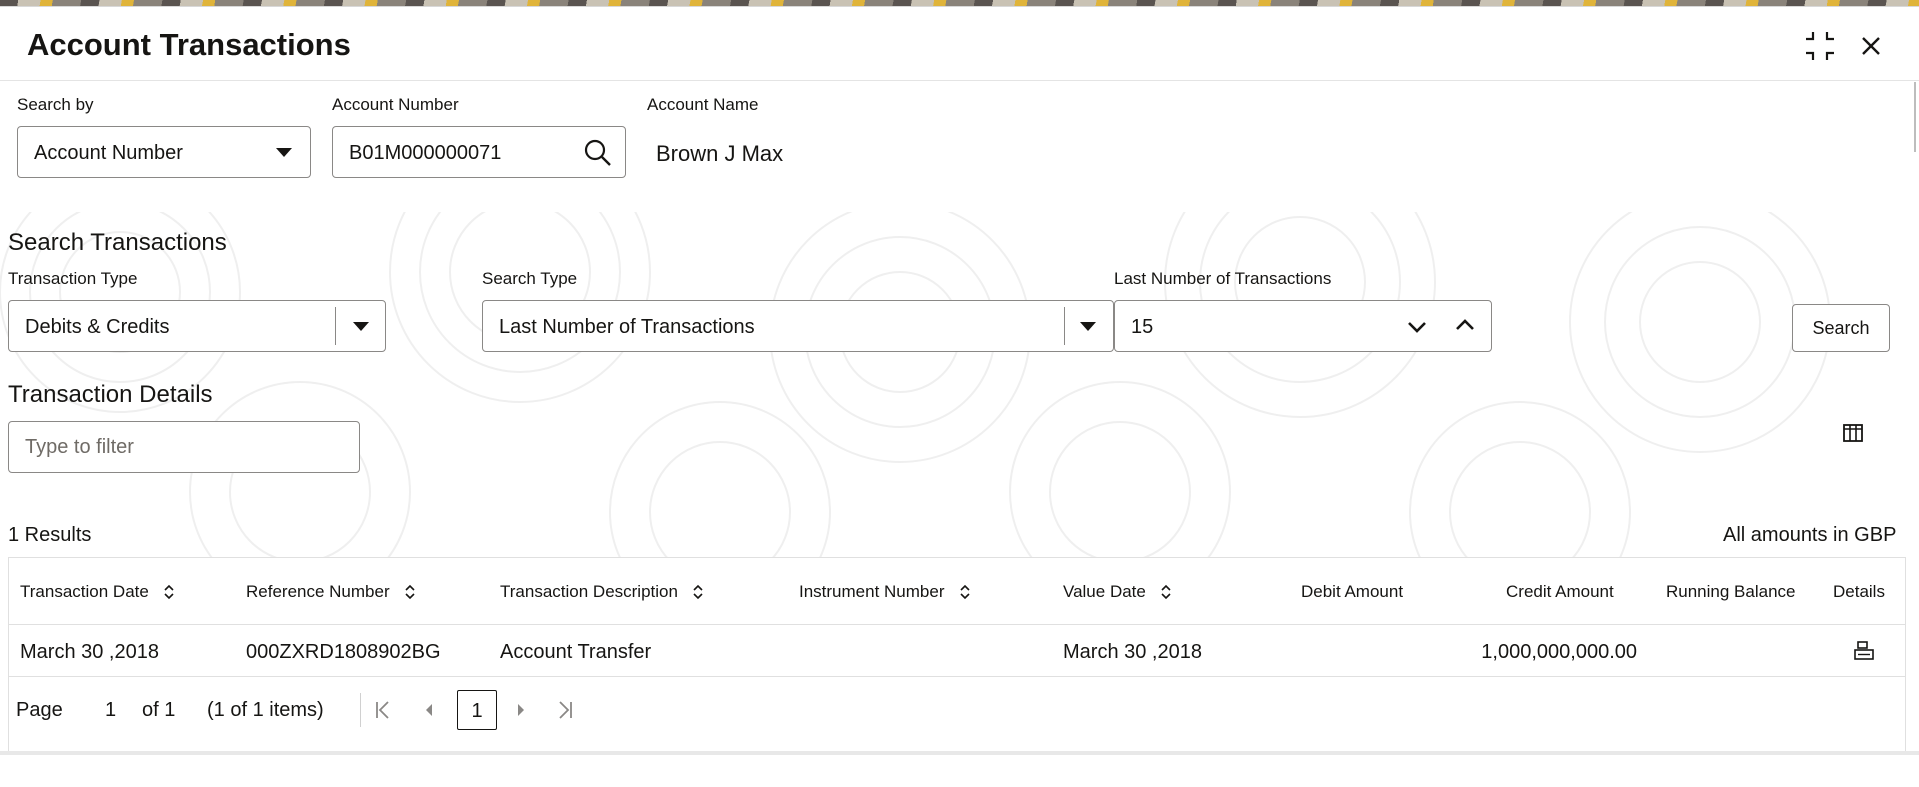  What do you see at coordinates (89, 652) in the screenshot?
I see `cell-transaction-date: March 30 ,2018` at bounding box center [89, 652].